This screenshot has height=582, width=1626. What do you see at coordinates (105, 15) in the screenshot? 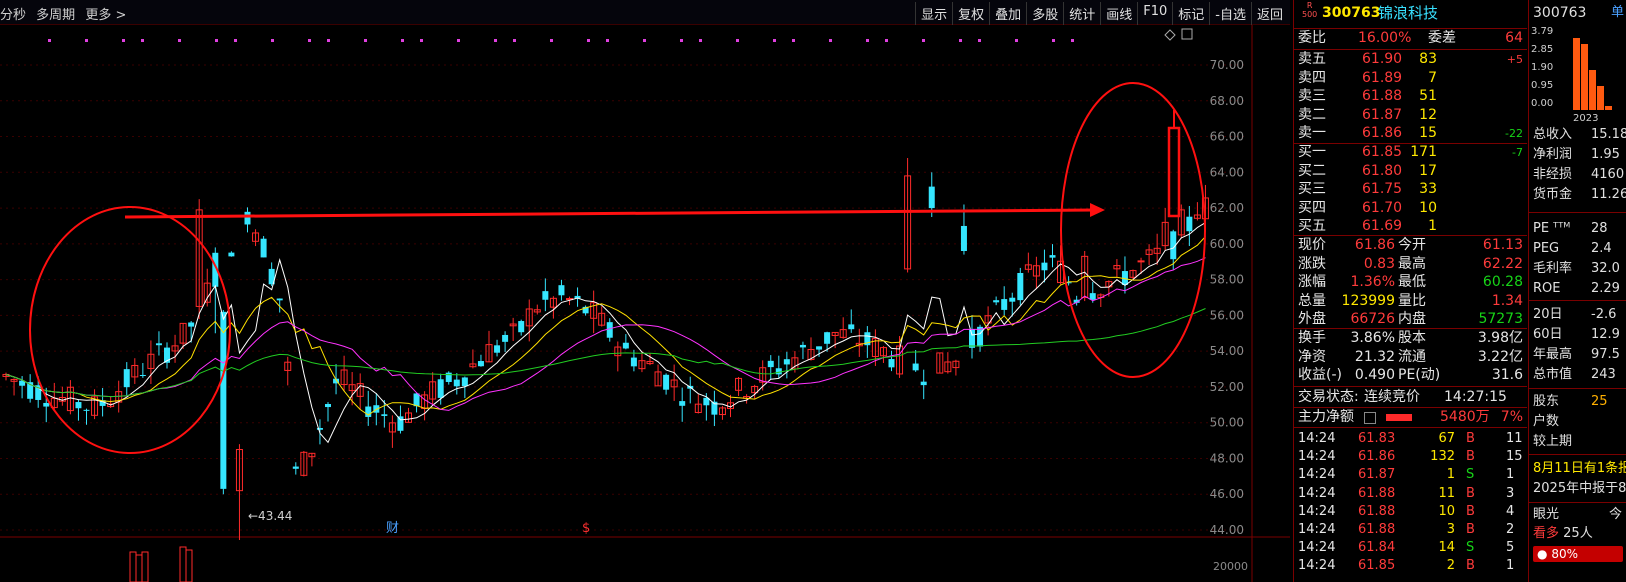
I see `tab-more: 更多 >` at bounding box center [105, 15].